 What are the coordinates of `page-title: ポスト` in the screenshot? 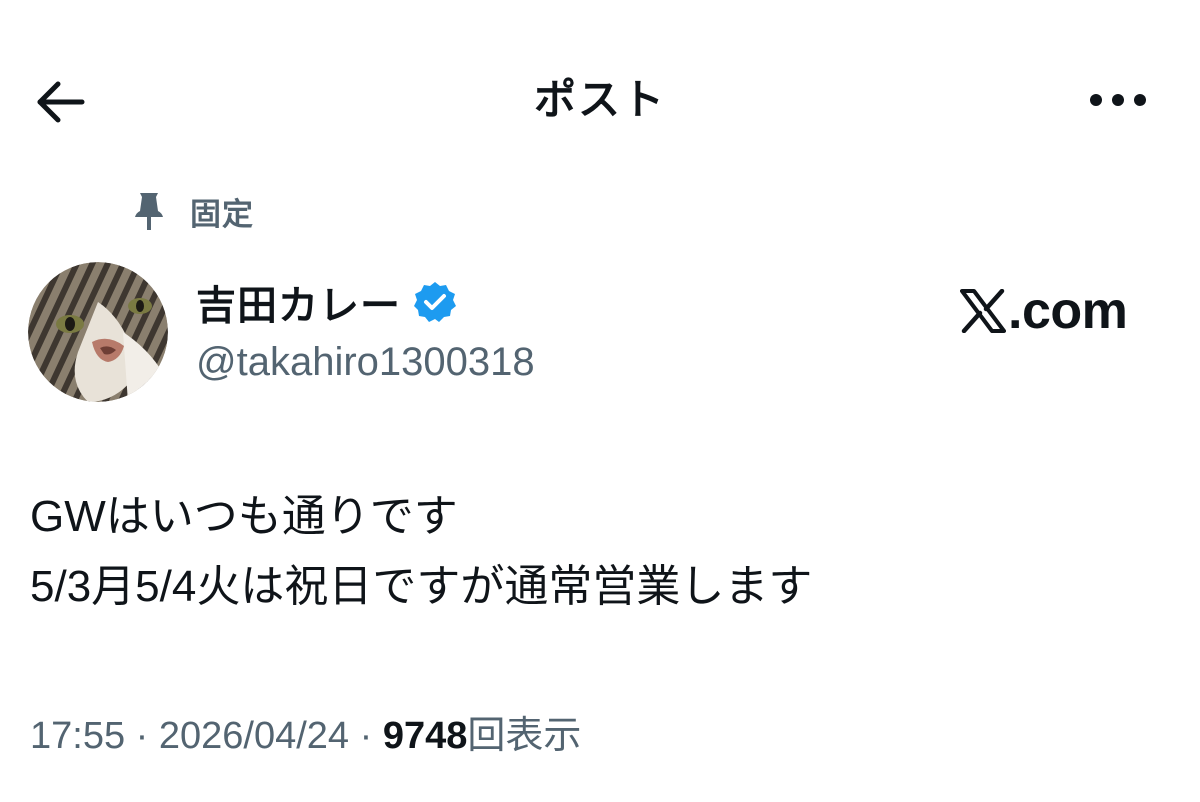 It's located at (599, 99).